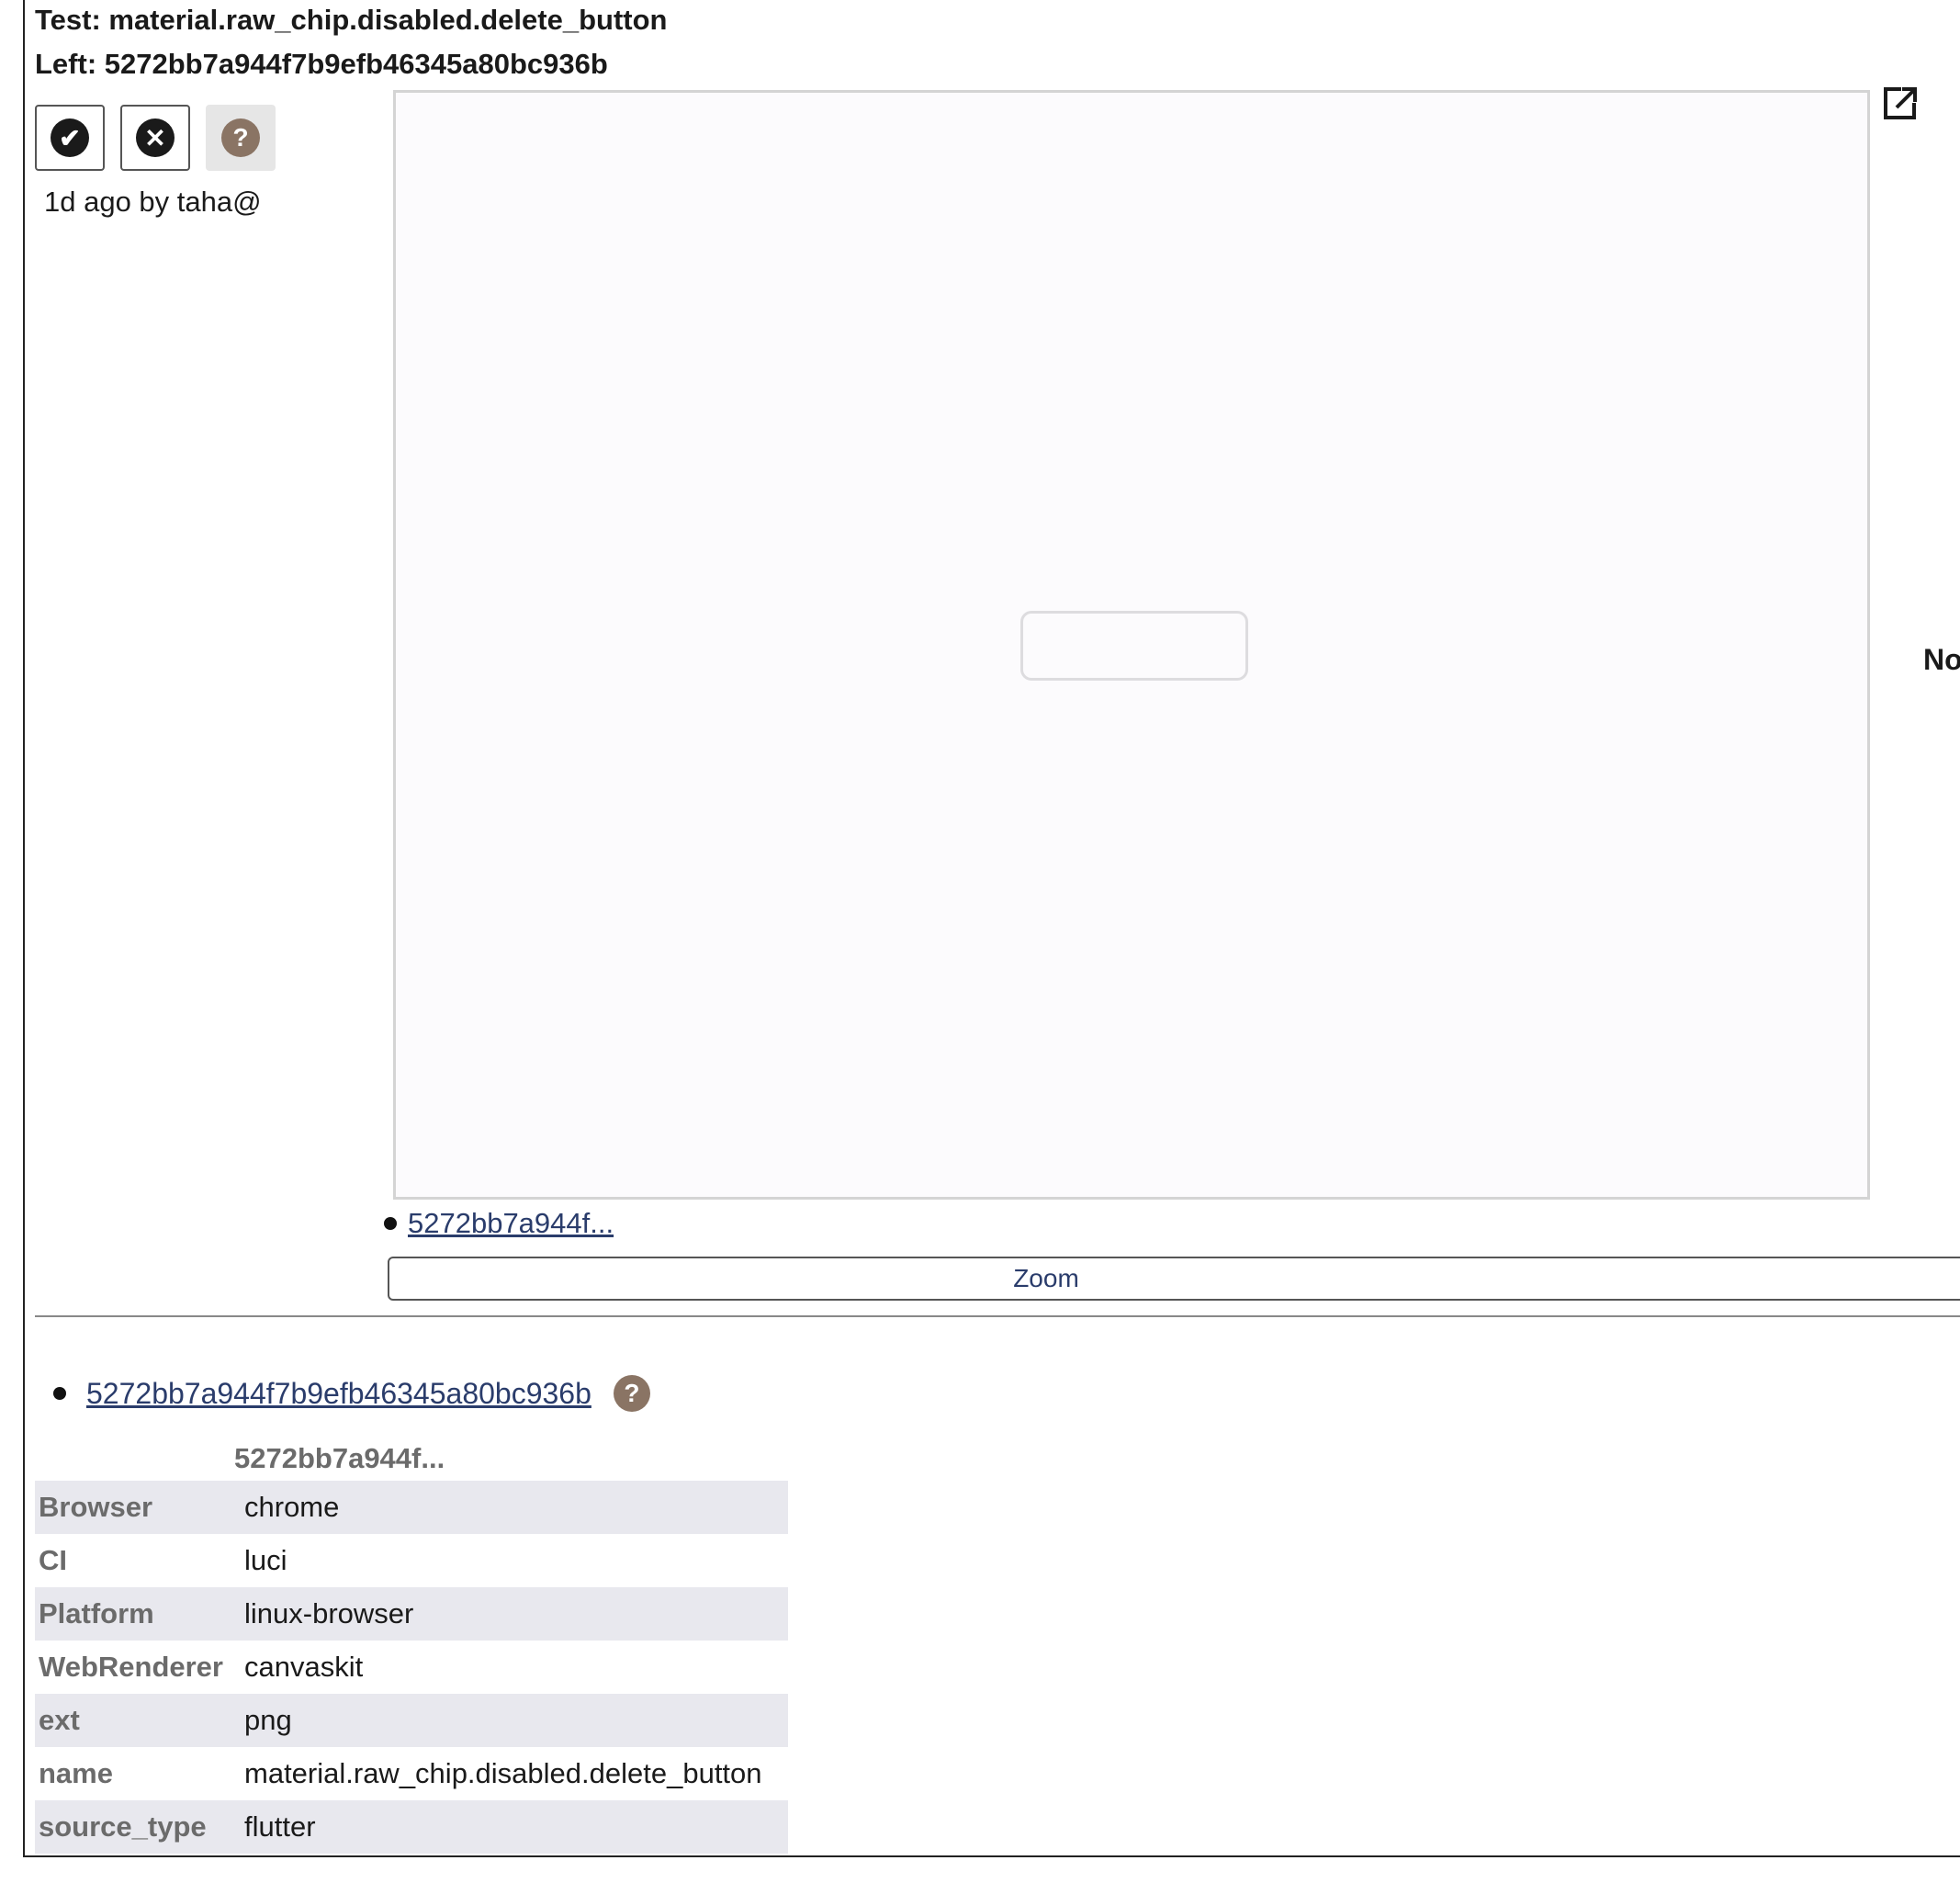 This screenshot has width=1960, height=1883. I want to click on param-key: WebRenderer, so click(131, 1667).